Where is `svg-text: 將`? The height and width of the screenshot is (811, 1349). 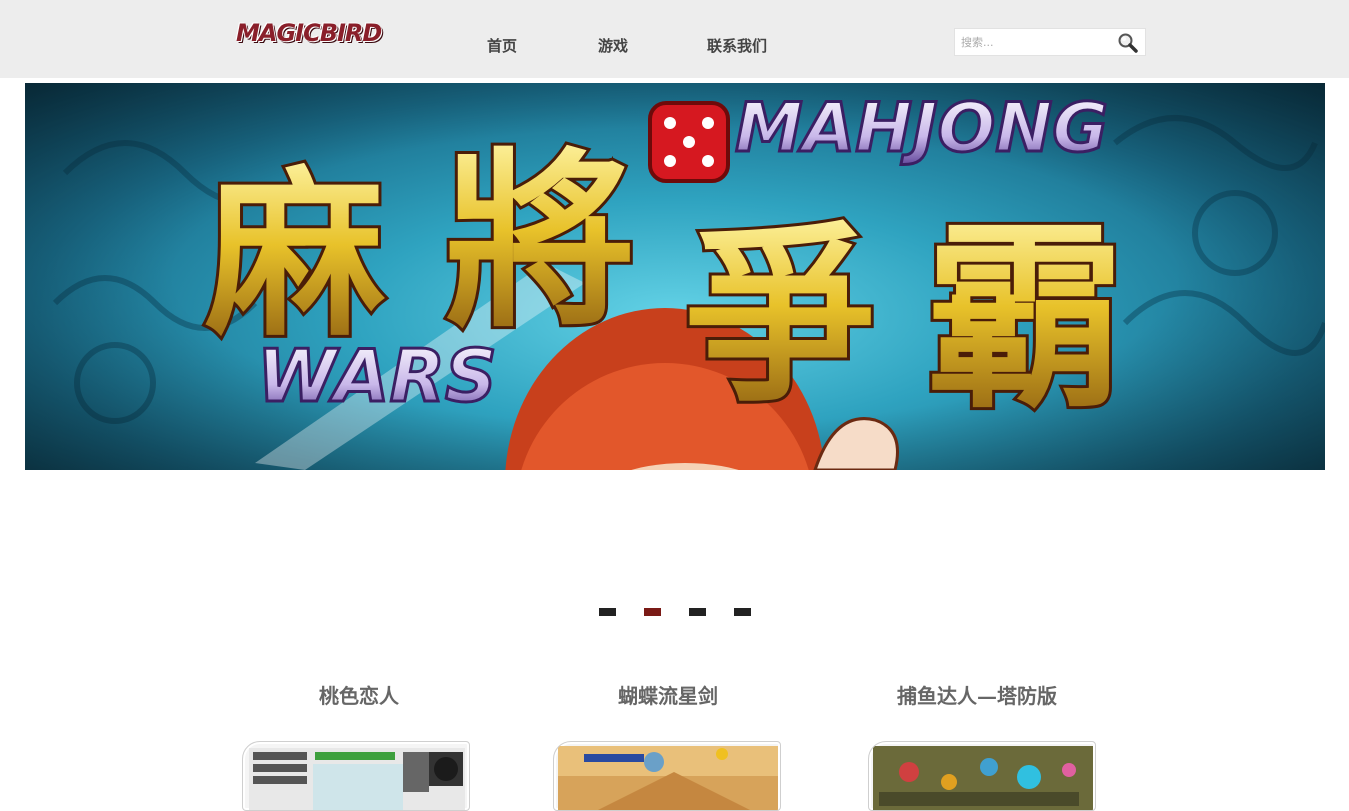 svg-text: 將 is located at coordinates (540, 241).